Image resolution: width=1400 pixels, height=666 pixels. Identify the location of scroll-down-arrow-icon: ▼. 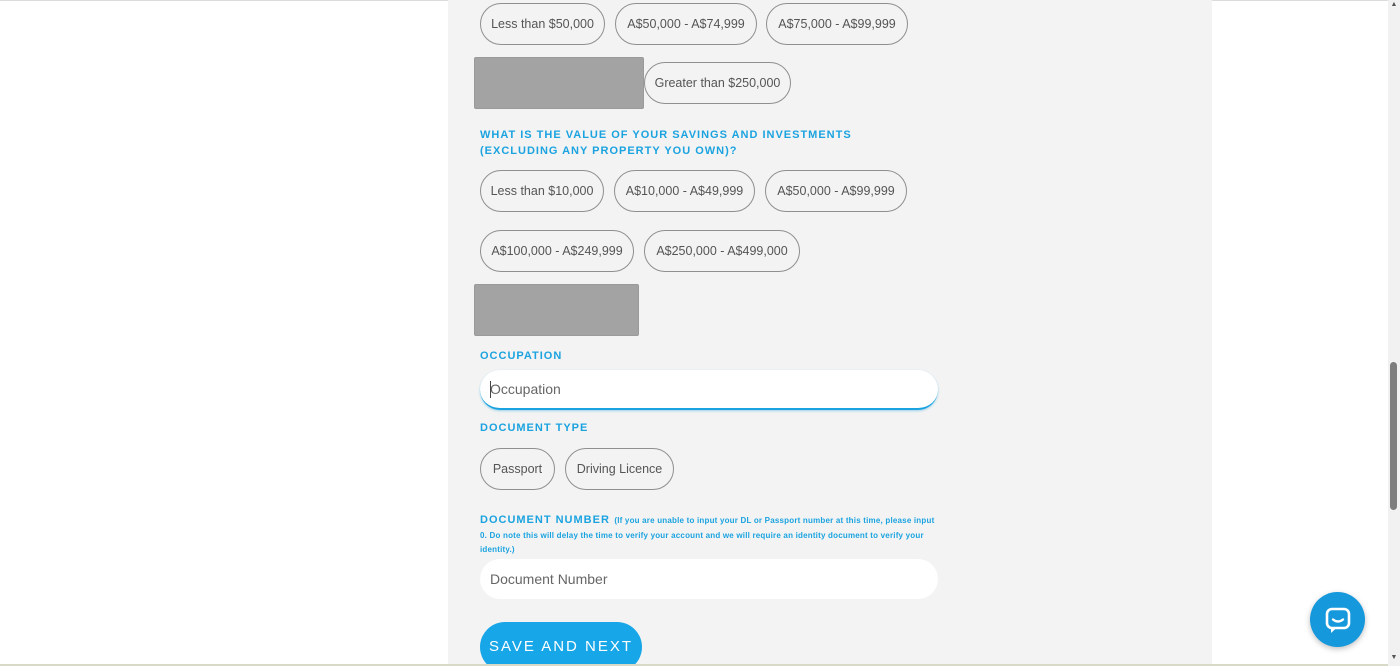
(1394, 658).